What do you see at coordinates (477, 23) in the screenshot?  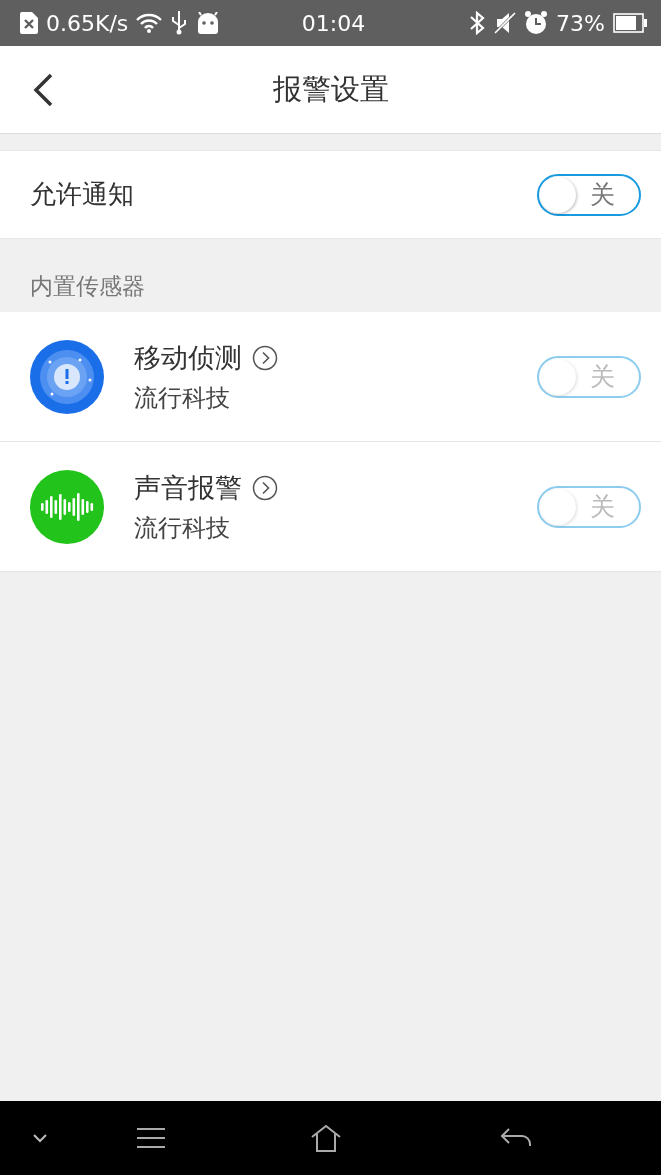 I see `bluetooth-icon` at bounding box center [477, 23].